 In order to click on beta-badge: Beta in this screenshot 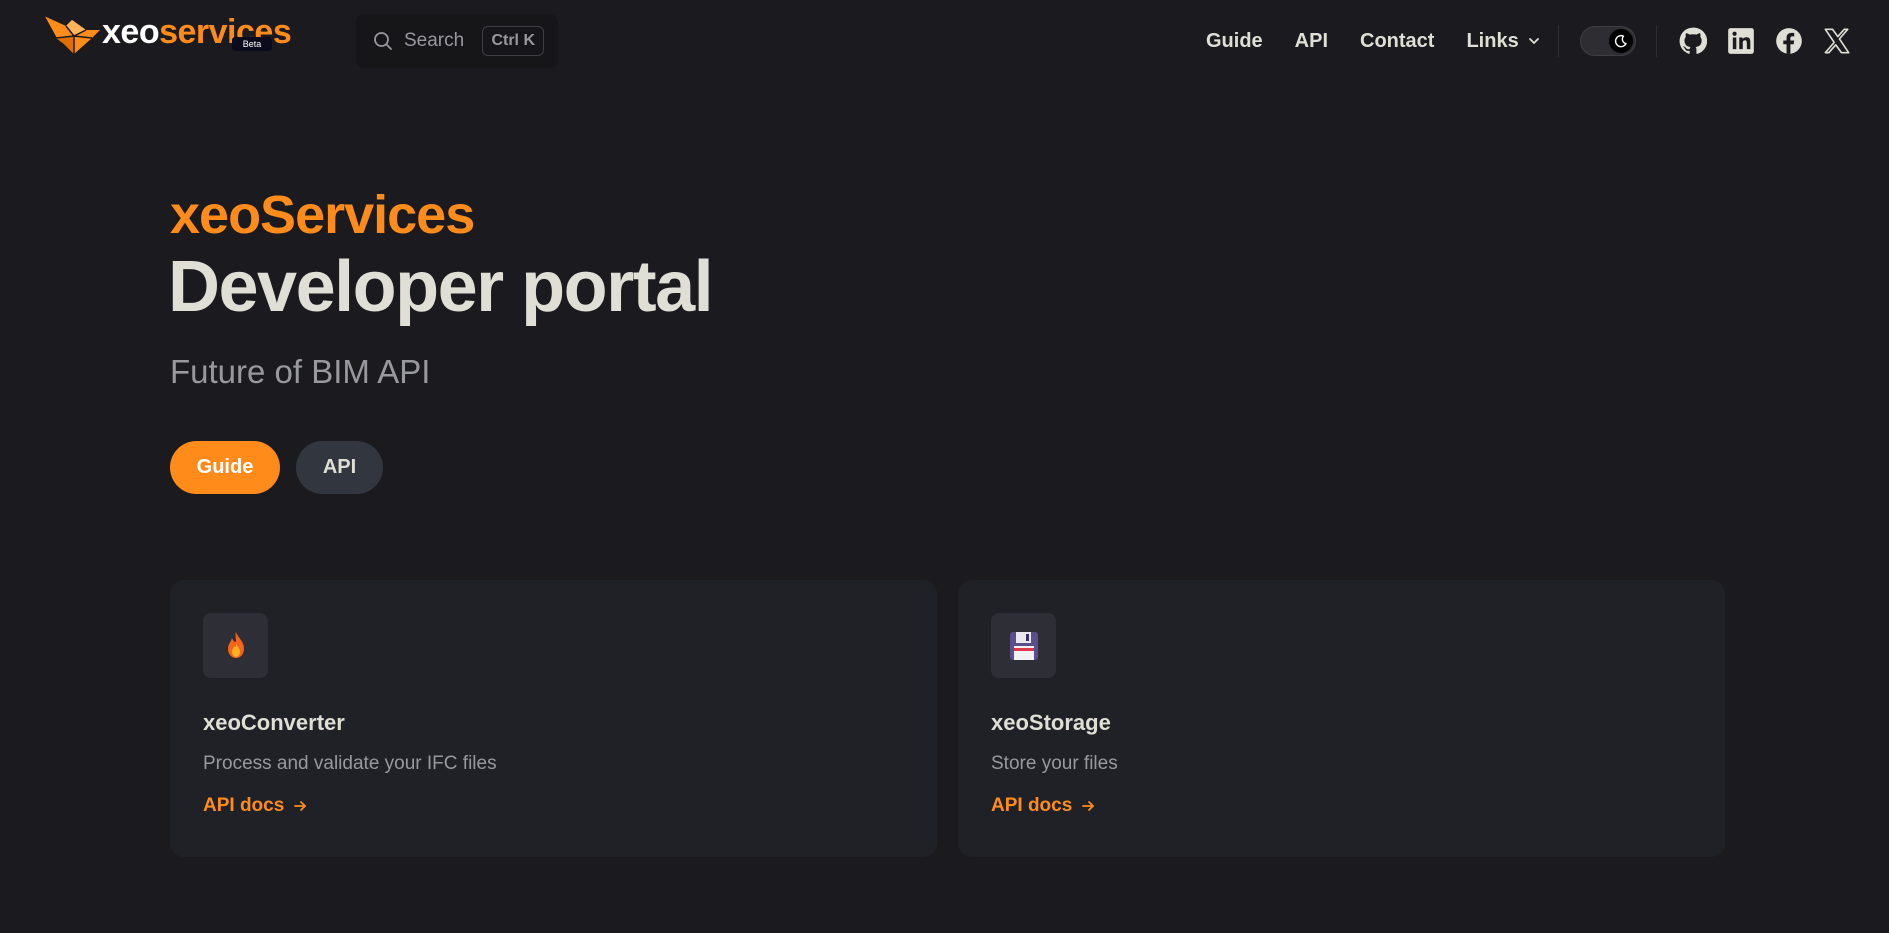, I will do `click(252, 44)`.